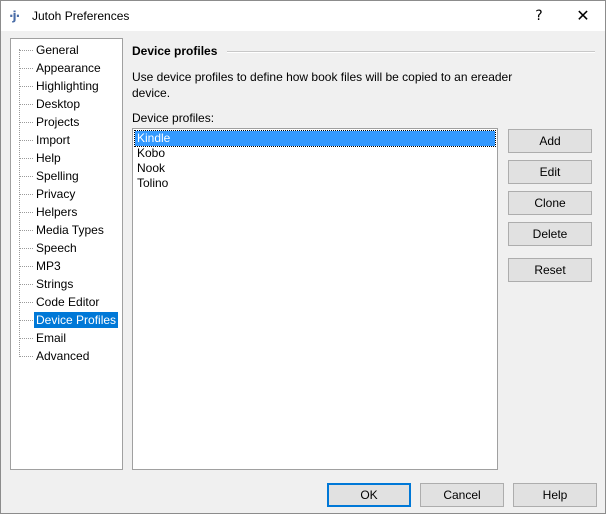 The height and width of the screenshot is (514, 606). I want to click on tree-item-label: Code Editor, so click(68, 302).